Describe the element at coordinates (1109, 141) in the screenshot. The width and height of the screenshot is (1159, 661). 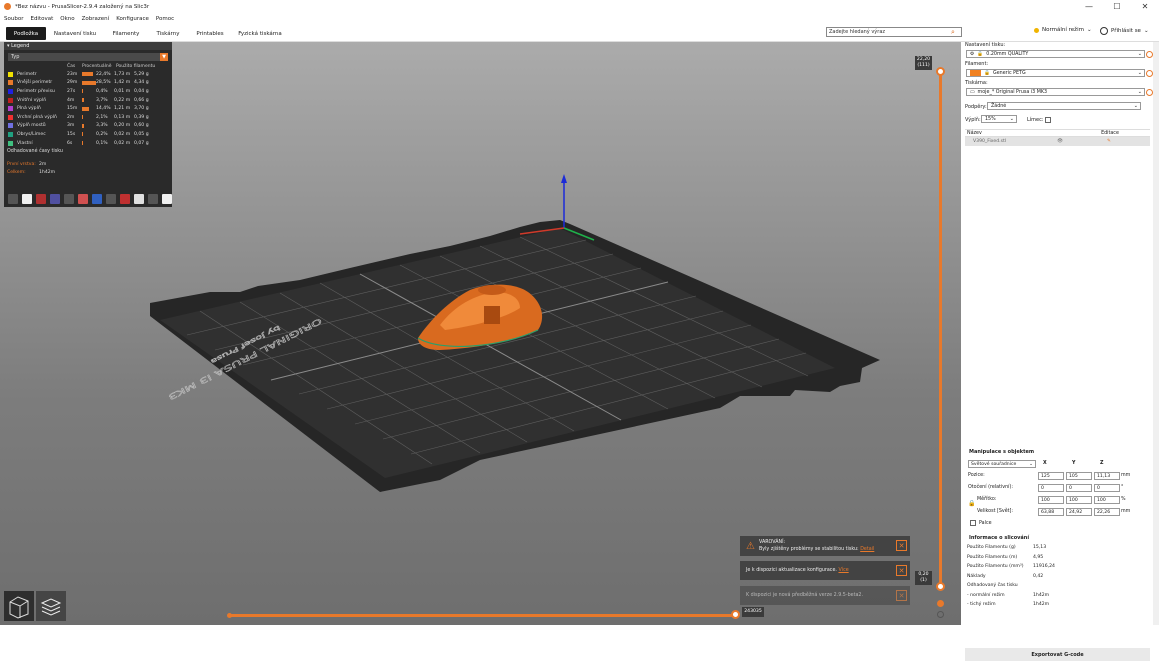
I see `edit-icon: ✎` at that location.